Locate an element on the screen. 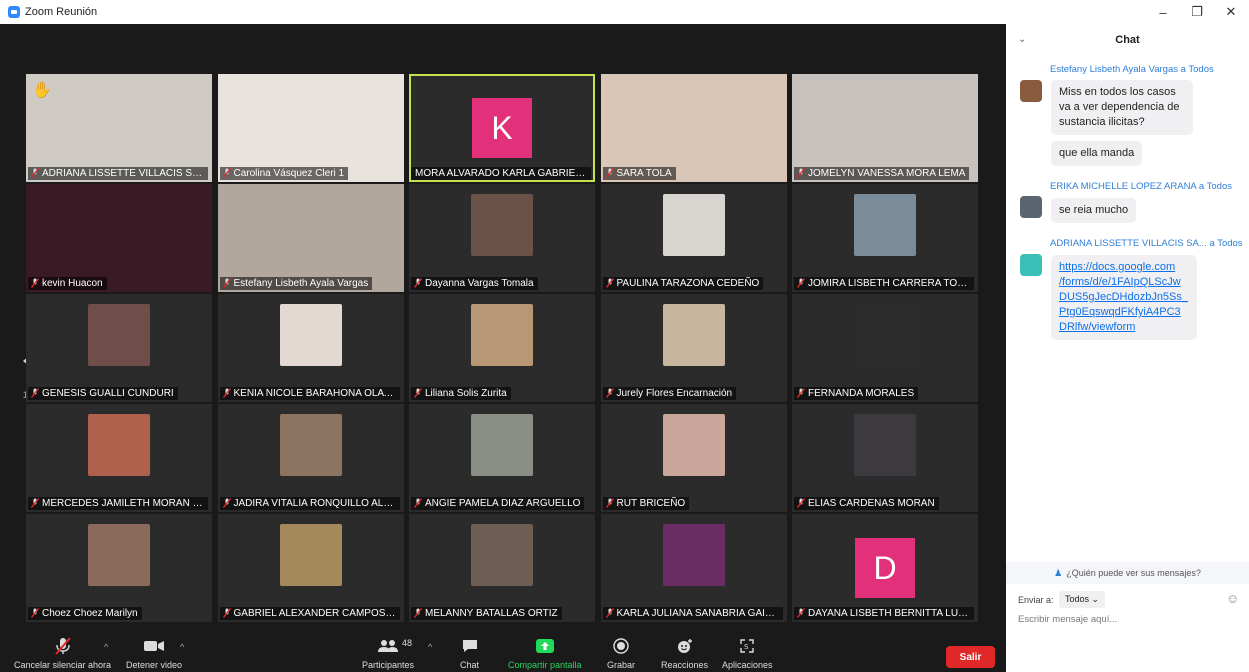 This screenshot has width=1249, height=672. participant-tile: Choez Choez Marilyn is located at coordinates (119, 568).